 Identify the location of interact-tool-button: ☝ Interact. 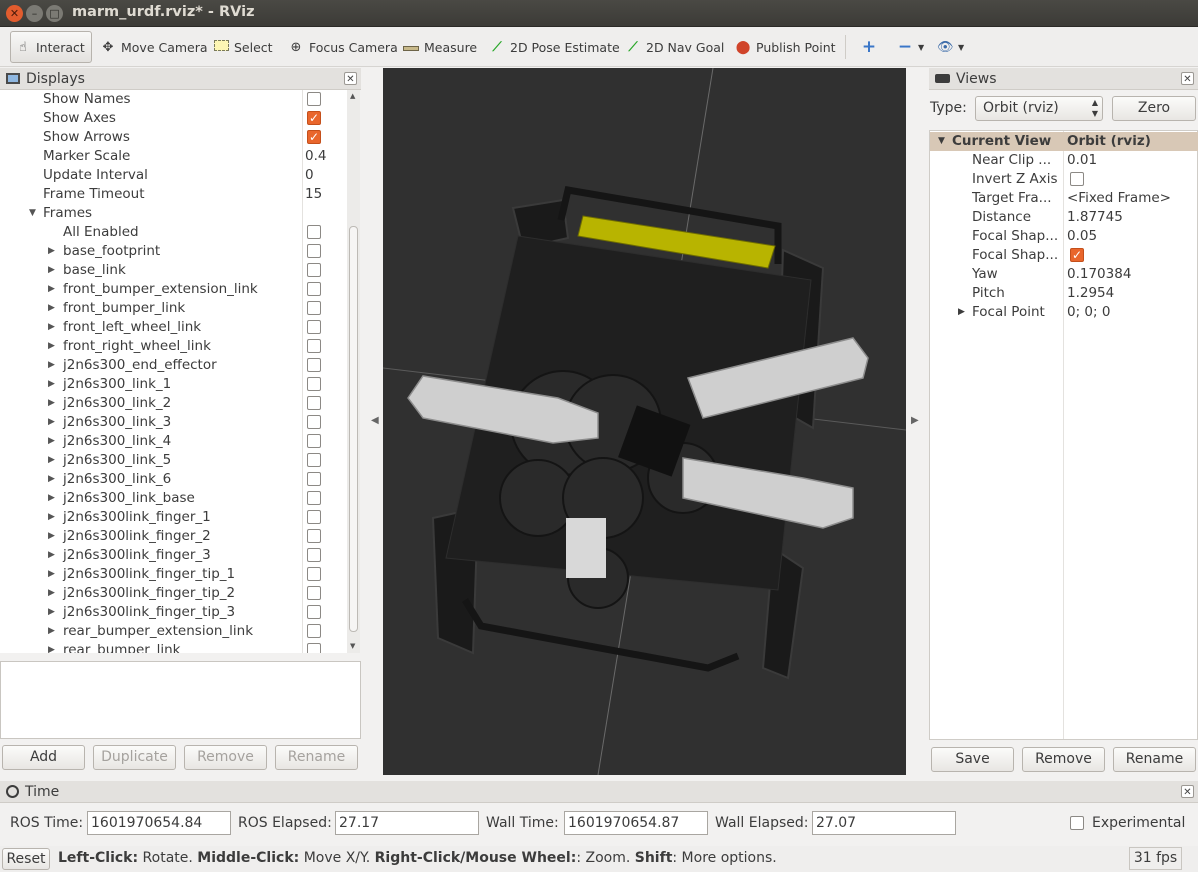
(51, 47).